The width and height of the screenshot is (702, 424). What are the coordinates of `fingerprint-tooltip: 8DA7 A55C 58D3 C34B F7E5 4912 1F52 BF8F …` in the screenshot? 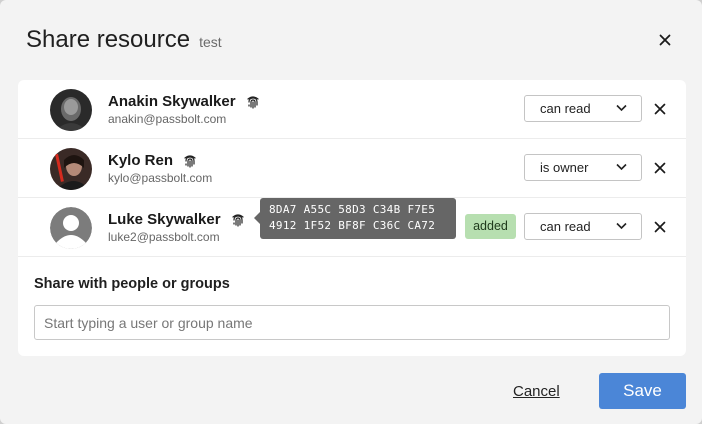 It's located at (355, 218).